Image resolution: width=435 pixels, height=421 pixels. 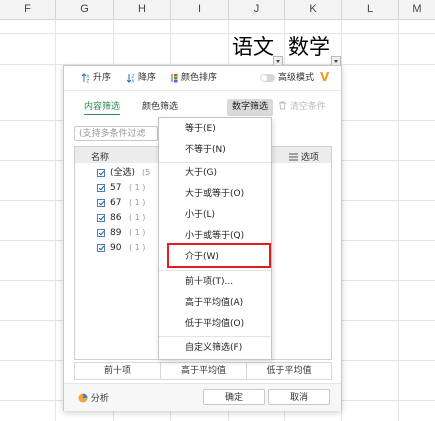 I want to click on clear-conditions-button: 清空条件, so click(x=302, y=107).